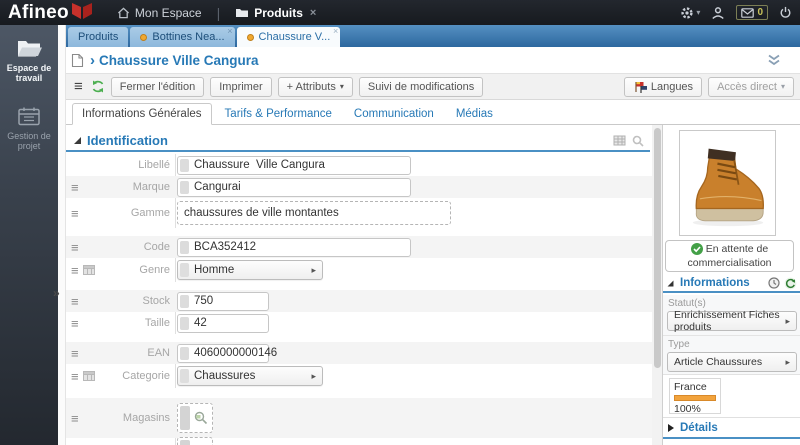 This screenshot has height=445, width=800. What do you see at coordinates (223, 301) in the screenshot?
I see `stock-input: 750` at bounding box center [223, 301].